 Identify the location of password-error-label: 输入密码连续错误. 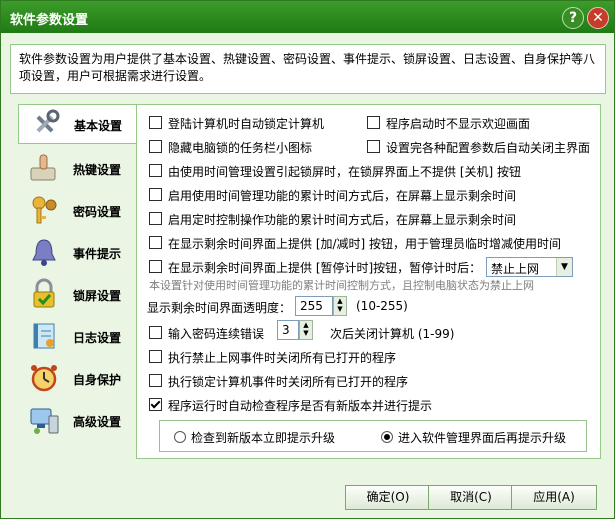
(216, 334).